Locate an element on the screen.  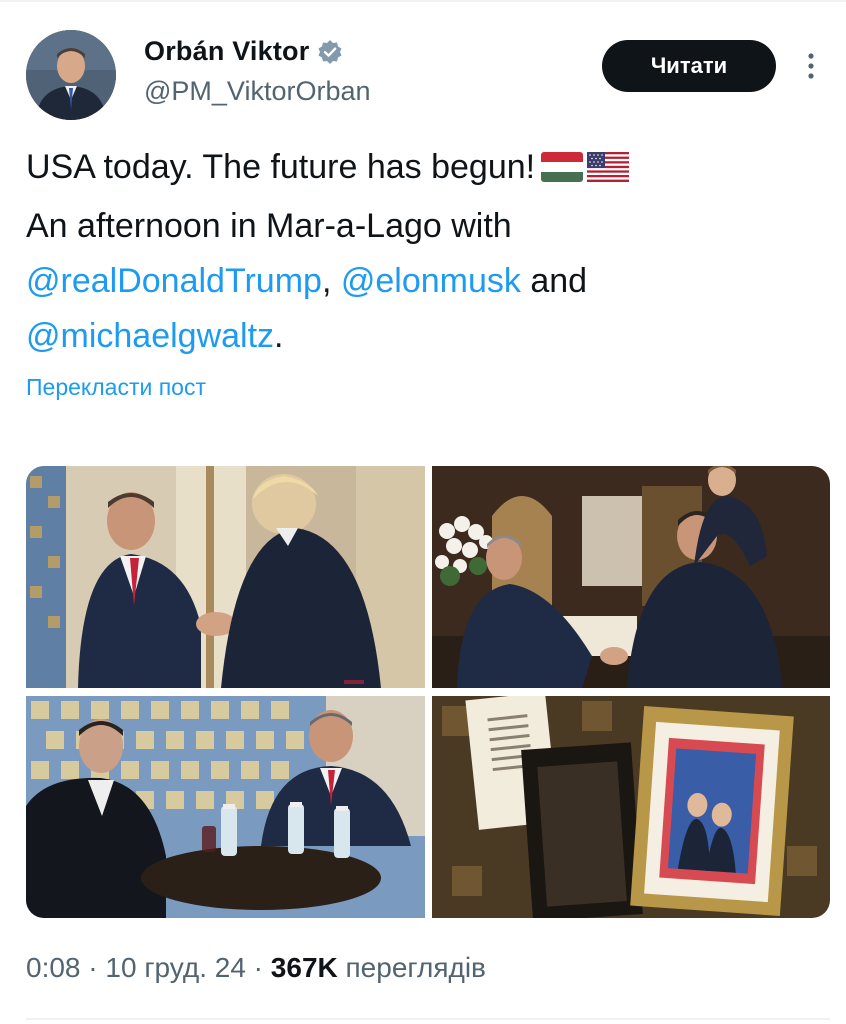
post-meta: 0:08 · 10 груд. 24 · 367K переглядів is located at coordinates (256, 968).